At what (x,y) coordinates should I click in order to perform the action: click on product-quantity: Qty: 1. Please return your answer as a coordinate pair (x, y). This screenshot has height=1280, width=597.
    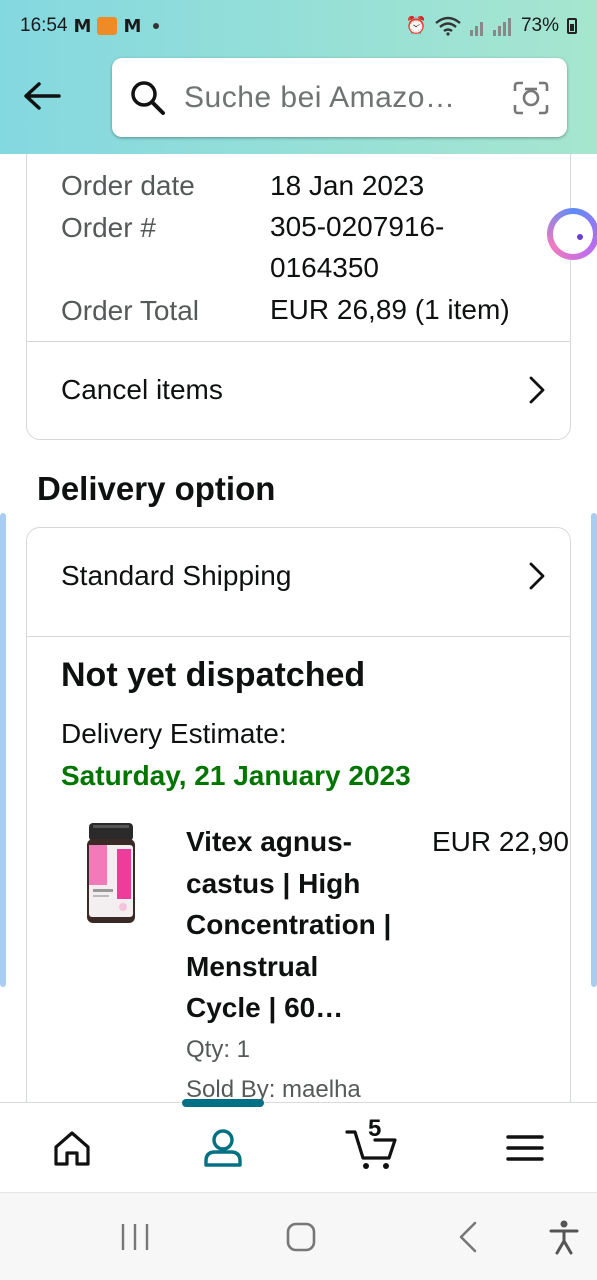
    Looking at the image, I should click on (218, 1049).